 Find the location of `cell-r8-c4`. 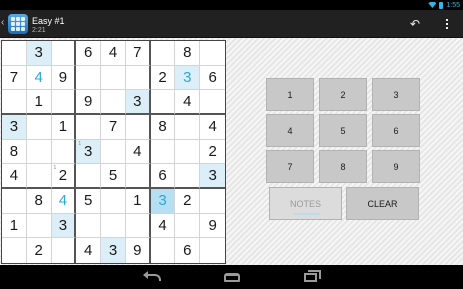

cell-r8-c4 is located at coordinates (89, 226).